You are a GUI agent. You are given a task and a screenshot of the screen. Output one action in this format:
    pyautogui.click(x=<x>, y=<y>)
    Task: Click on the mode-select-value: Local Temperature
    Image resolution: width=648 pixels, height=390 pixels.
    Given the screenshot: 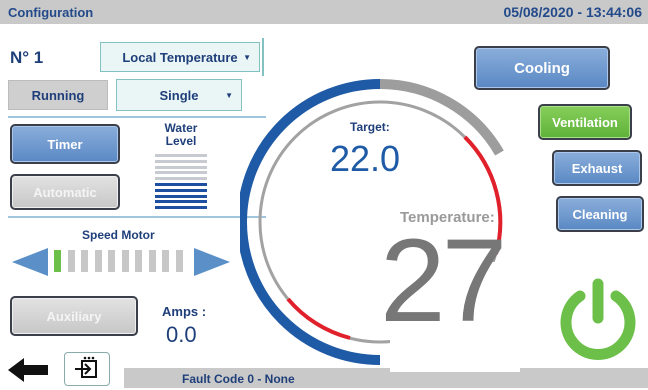 What is the action you would take?
    pyautogui.click(x=180, y=57)
    